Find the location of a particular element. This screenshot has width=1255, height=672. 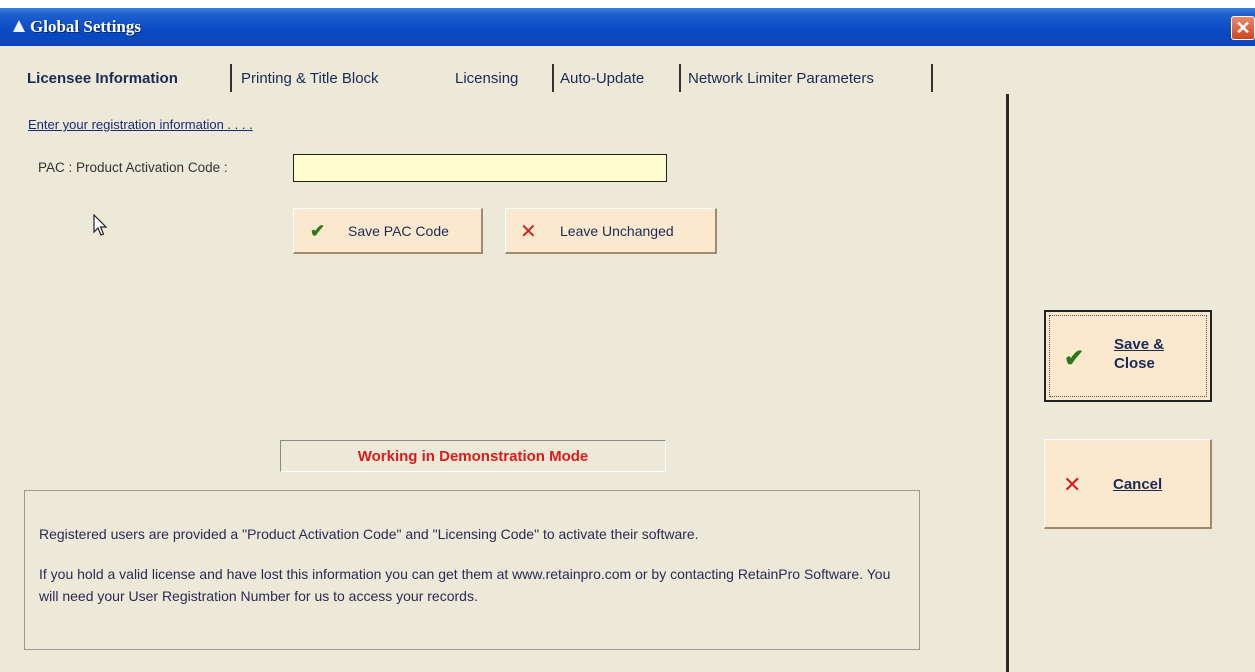

close-button: ✕ is located at coordinates (1243, 28).